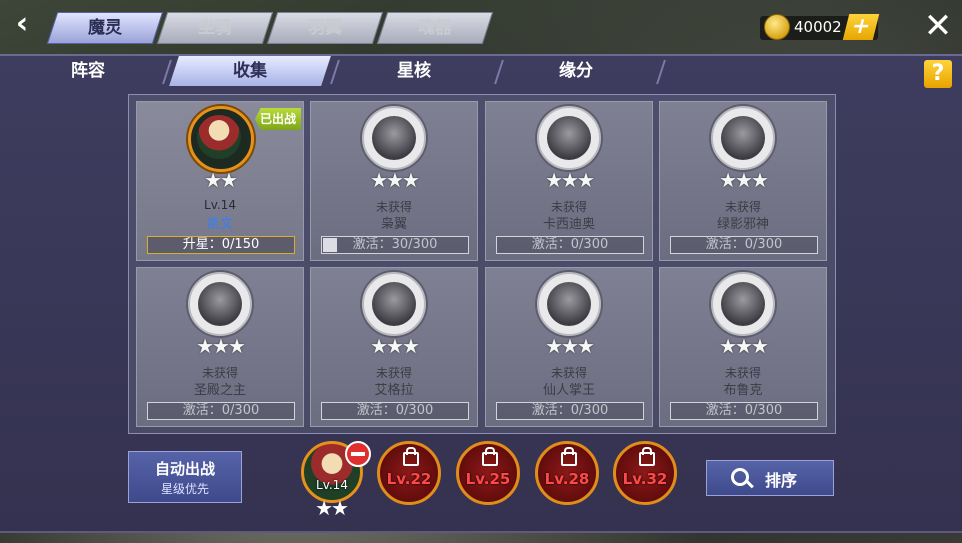 The height and width of the screenshot is (543, 962). Describe the element at coordinates (393, 224) in the screenshot. I see `character-name: 枭翼` at that location.